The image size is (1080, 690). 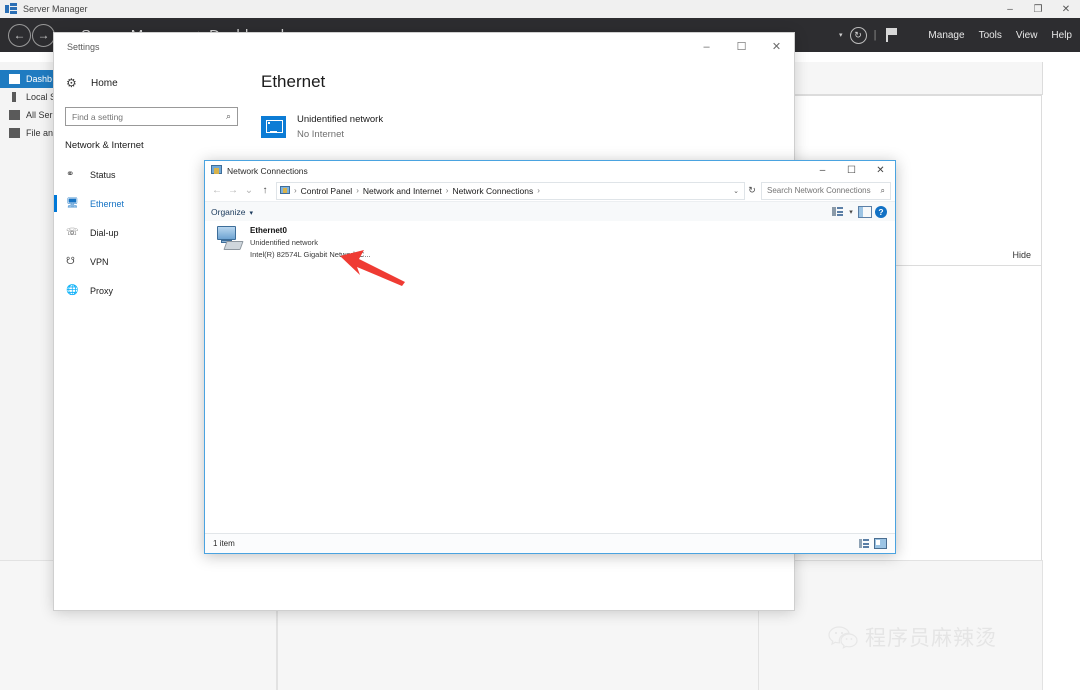 What do you see at coordinates (14, 97) in the screenshot?
I see `server-icon` at bounding box center [14, 97].